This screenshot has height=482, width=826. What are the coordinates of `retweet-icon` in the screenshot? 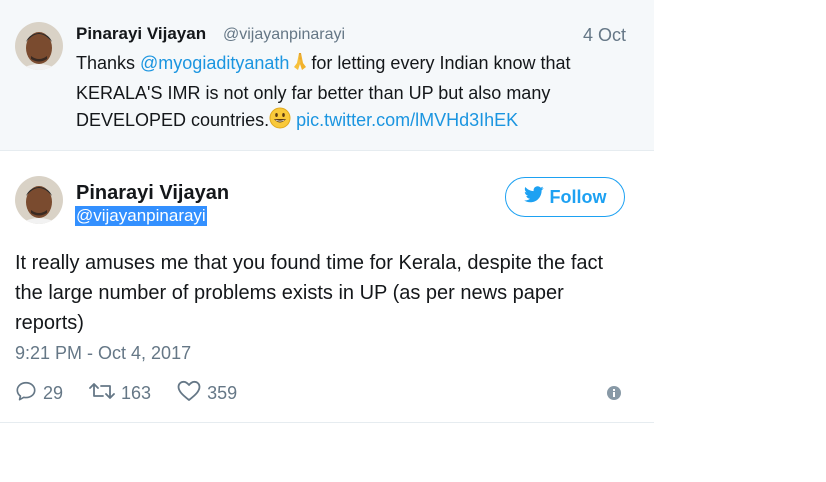 It's located at (102, 393).